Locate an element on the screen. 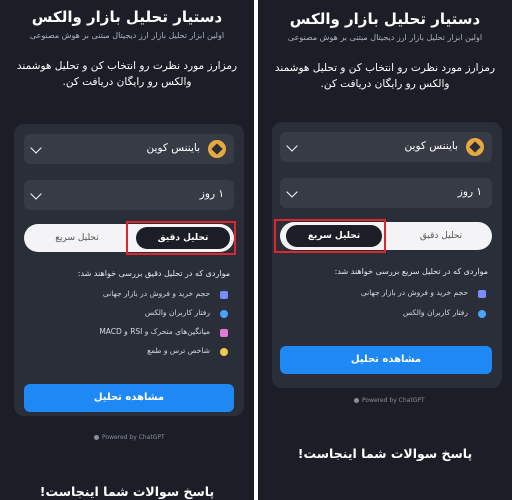 Image resolution: width=512 pixels, height=500 pixels. tab-quick-analysis: تحلیل سریع is located at coordinates (77, 238).